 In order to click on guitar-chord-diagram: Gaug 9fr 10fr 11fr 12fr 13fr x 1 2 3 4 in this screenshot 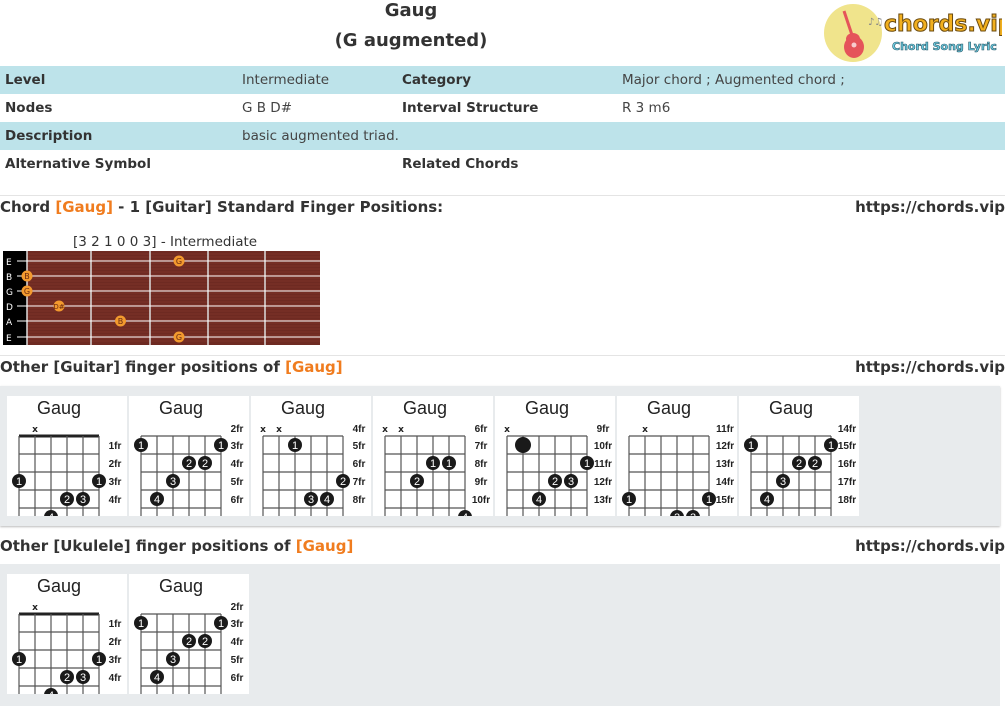, I will do `click(555, 456)`.